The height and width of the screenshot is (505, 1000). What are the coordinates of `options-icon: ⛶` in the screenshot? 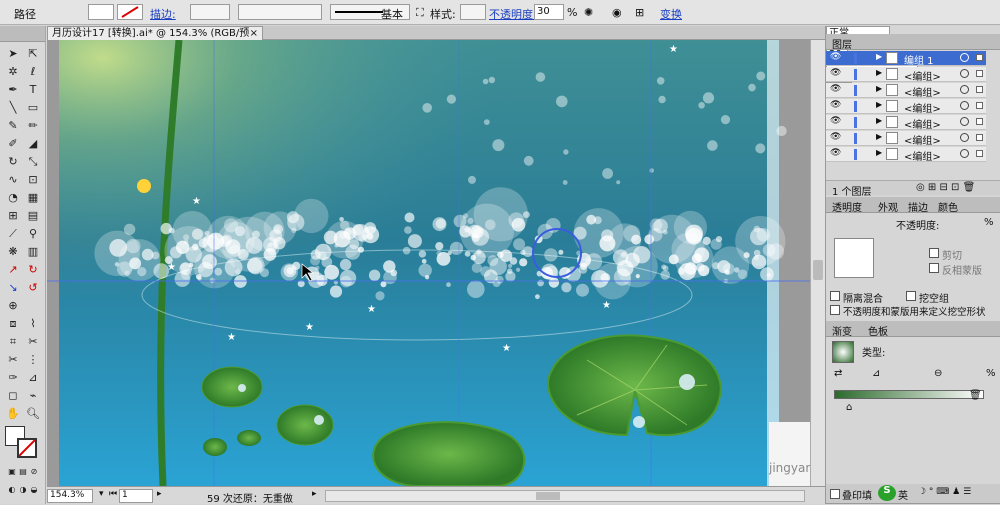 It's located at (420, 13).